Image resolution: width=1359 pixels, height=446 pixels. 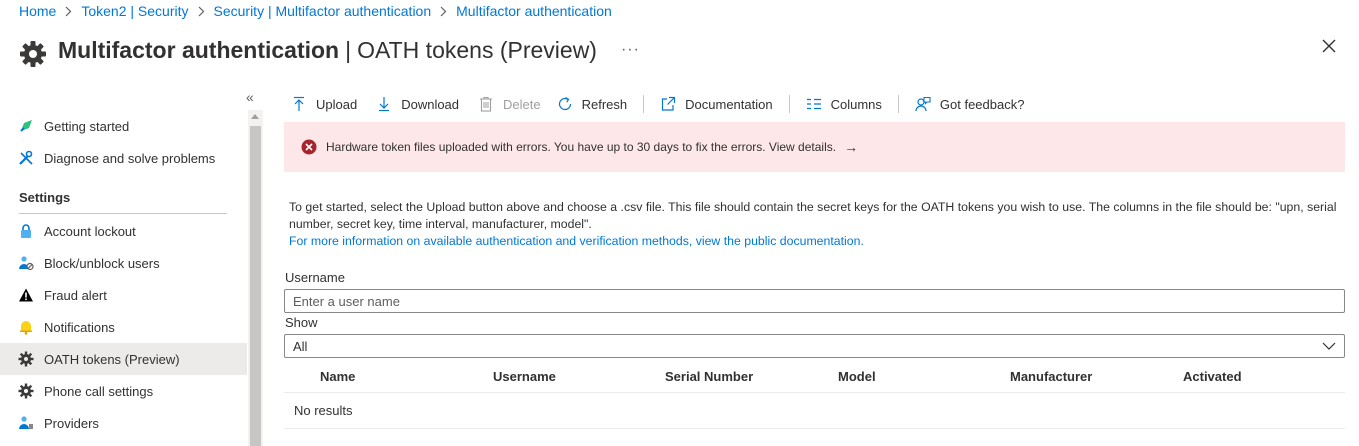 What do you see at coordinates (87, 126) in the screenshot?
I see `sidebar-item-label: Getting started` at bounding box center [87, 126].